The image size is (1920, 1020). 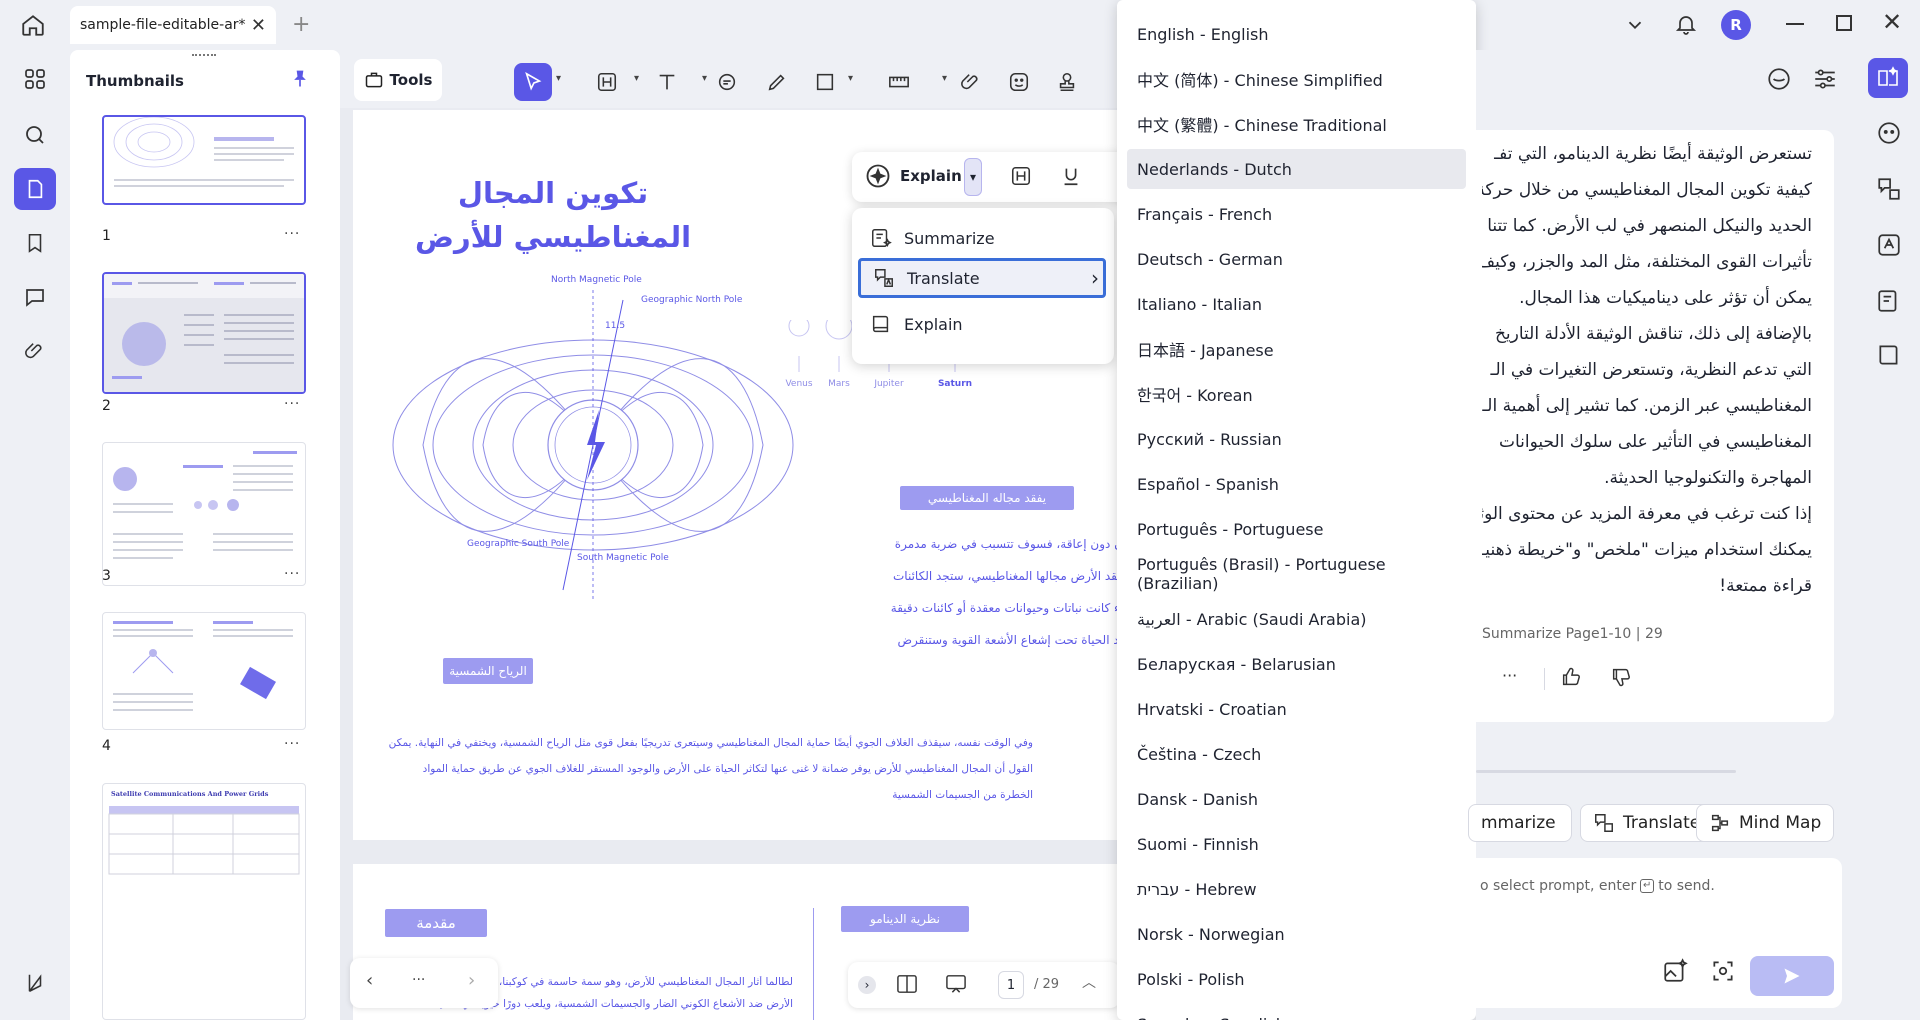 What do you see at coordinates (1296, 79) in the screenshot?
I see `language-option: 中文 (简体) - Chinese Simplified` at bounding box center [1296, 79].